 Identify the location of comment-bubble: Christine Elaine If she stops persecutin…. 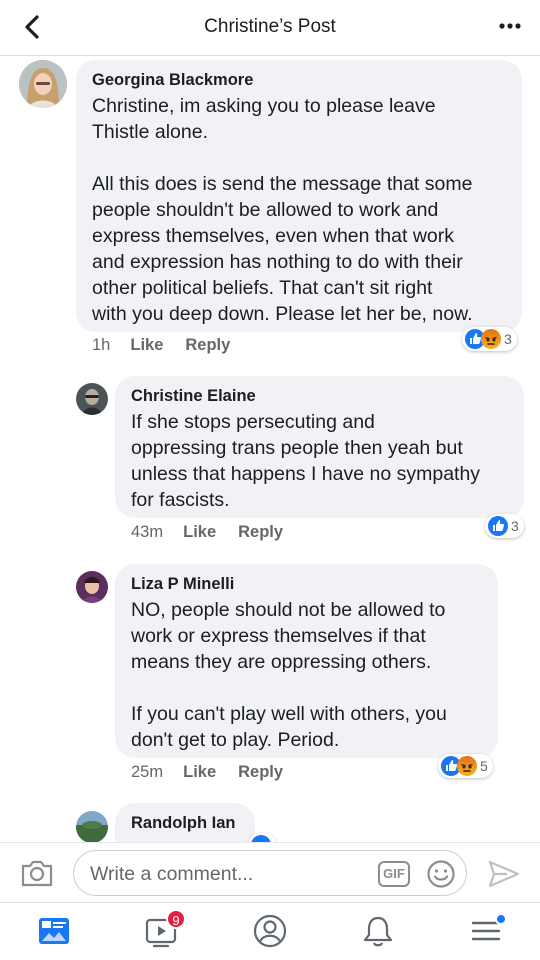
(319, 447).